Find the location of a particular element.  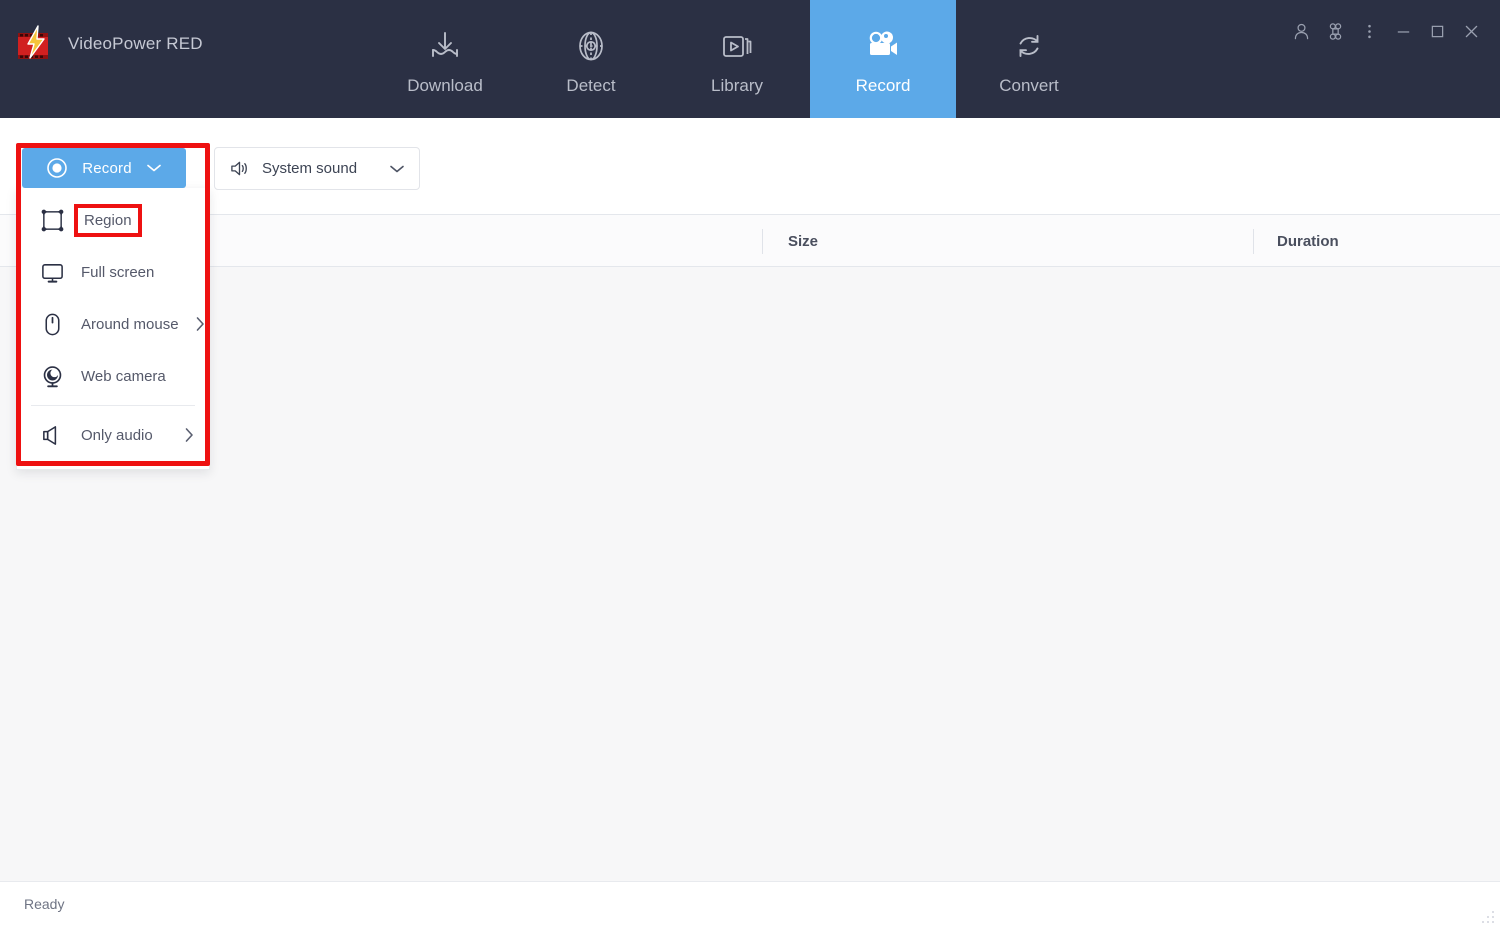

audio-source-value: System sound is located at coordinates (310, 168).